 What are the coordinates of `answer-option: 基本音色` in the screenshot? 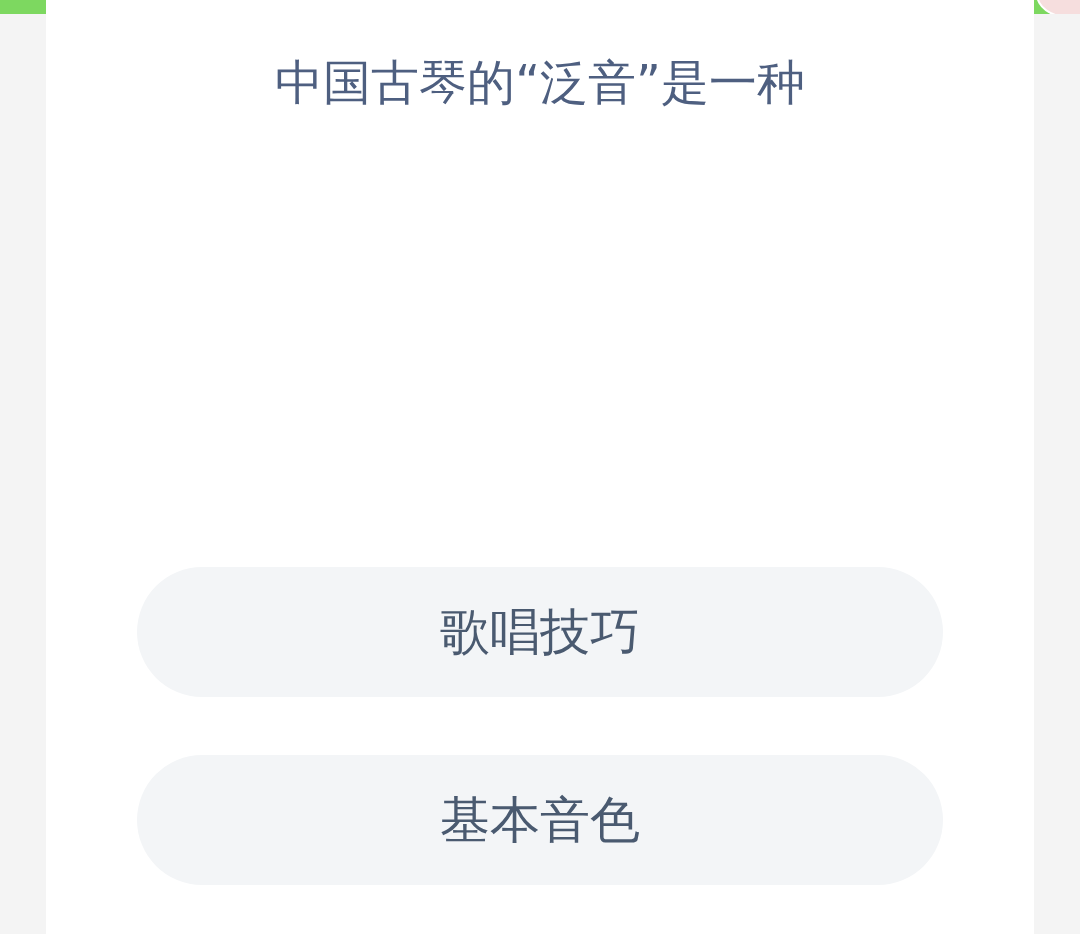 It's located at (540, 820).